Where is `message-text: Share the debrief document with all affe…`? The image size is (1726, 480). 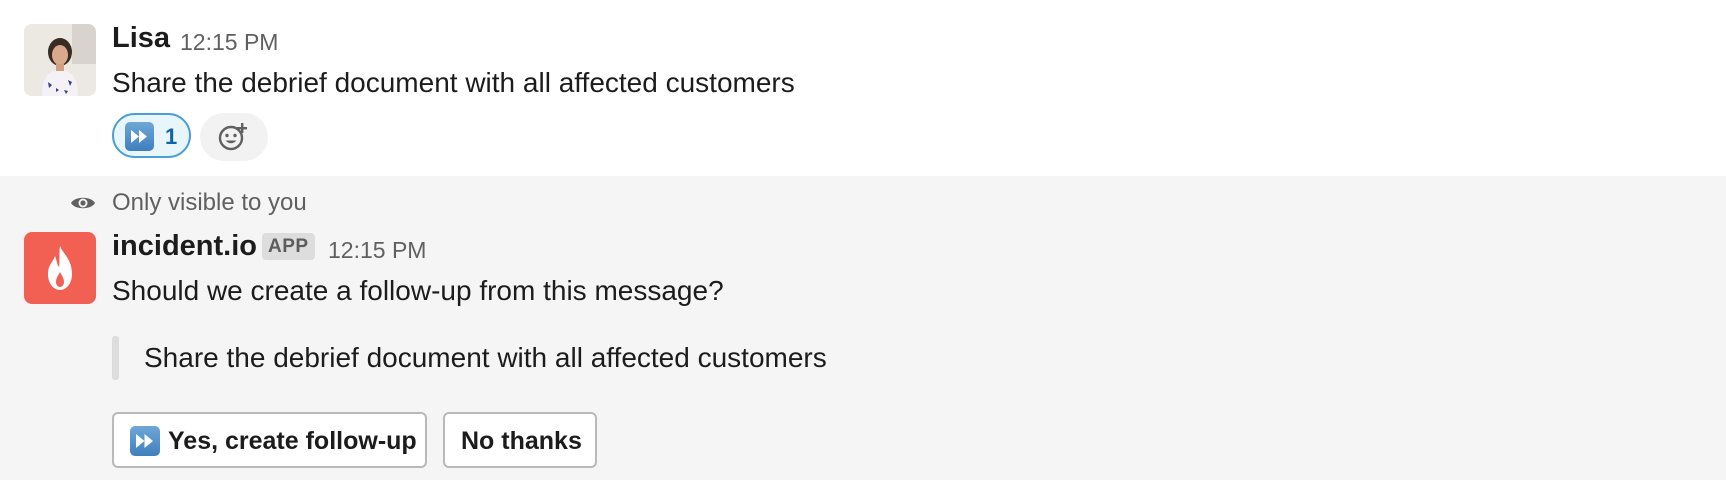
message-text: Share the debrief document with all affe… is located at coordinates (453, 82).